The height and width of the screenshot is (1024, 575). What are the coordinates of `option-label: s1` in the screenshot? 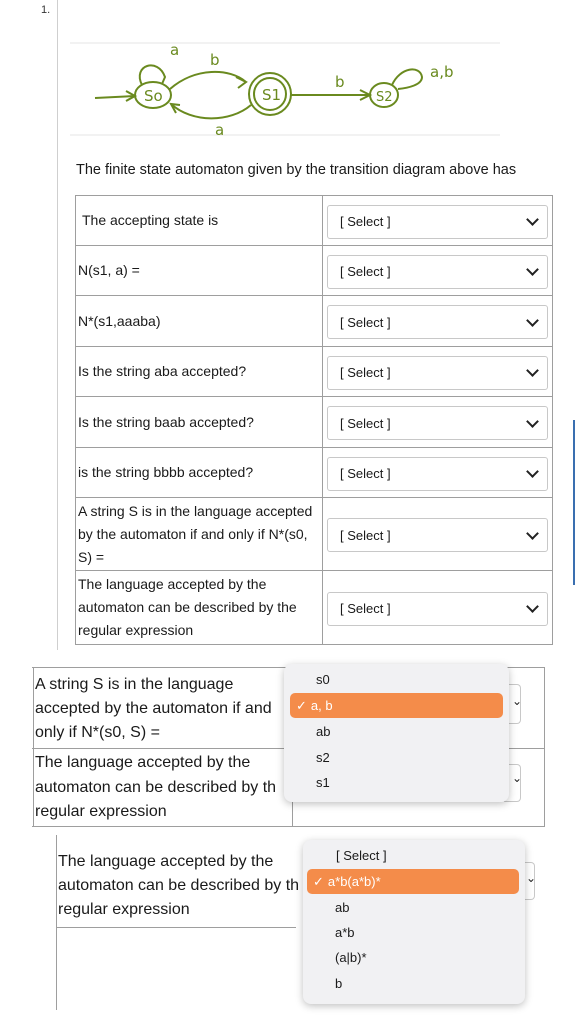 It's located at (323, 782).